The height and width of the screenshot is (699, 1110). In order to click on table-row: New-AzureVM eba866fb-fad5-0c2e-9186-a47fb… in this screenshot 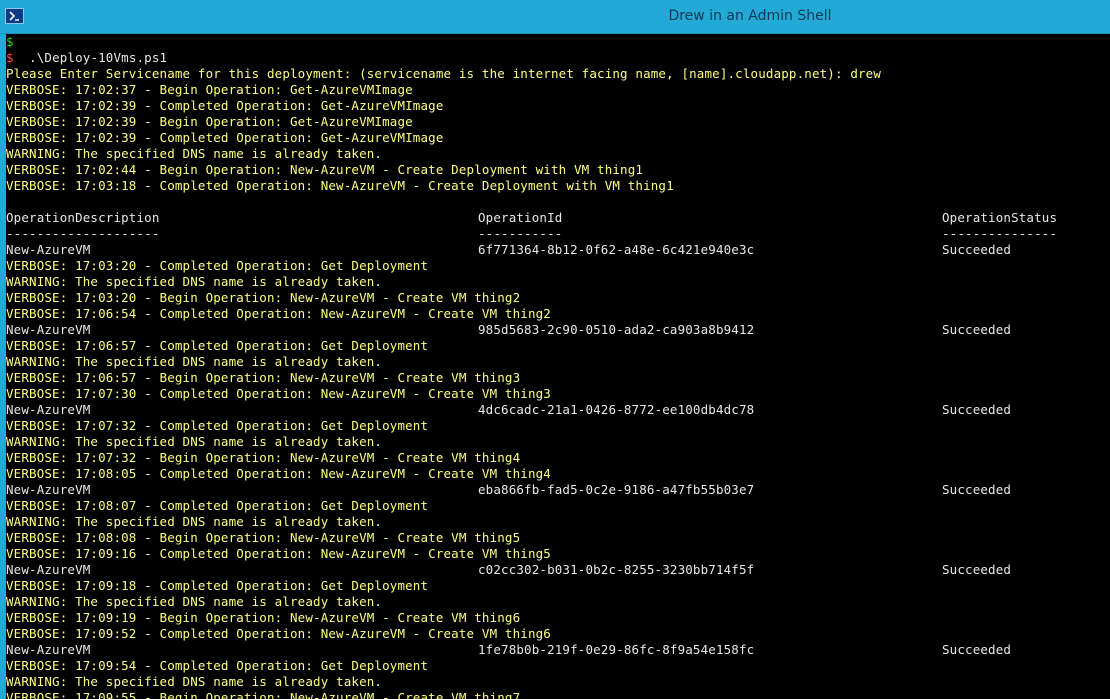, I will do `click(558, 490)`.